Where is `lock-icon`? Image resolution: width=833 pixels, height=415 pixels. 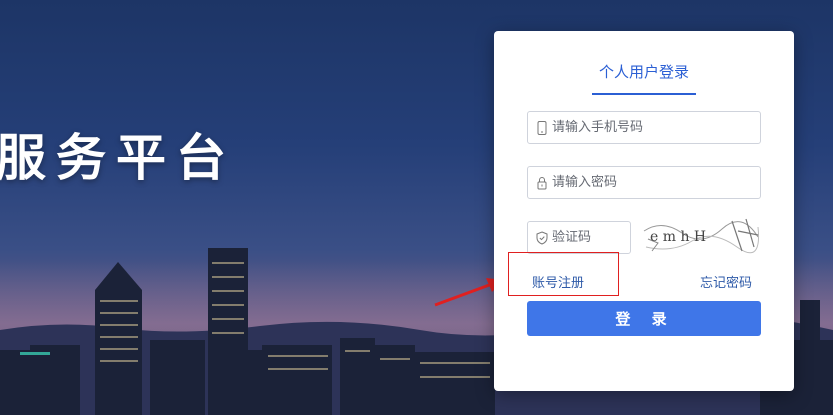
lock-icon is located at coordinates (542, 183).